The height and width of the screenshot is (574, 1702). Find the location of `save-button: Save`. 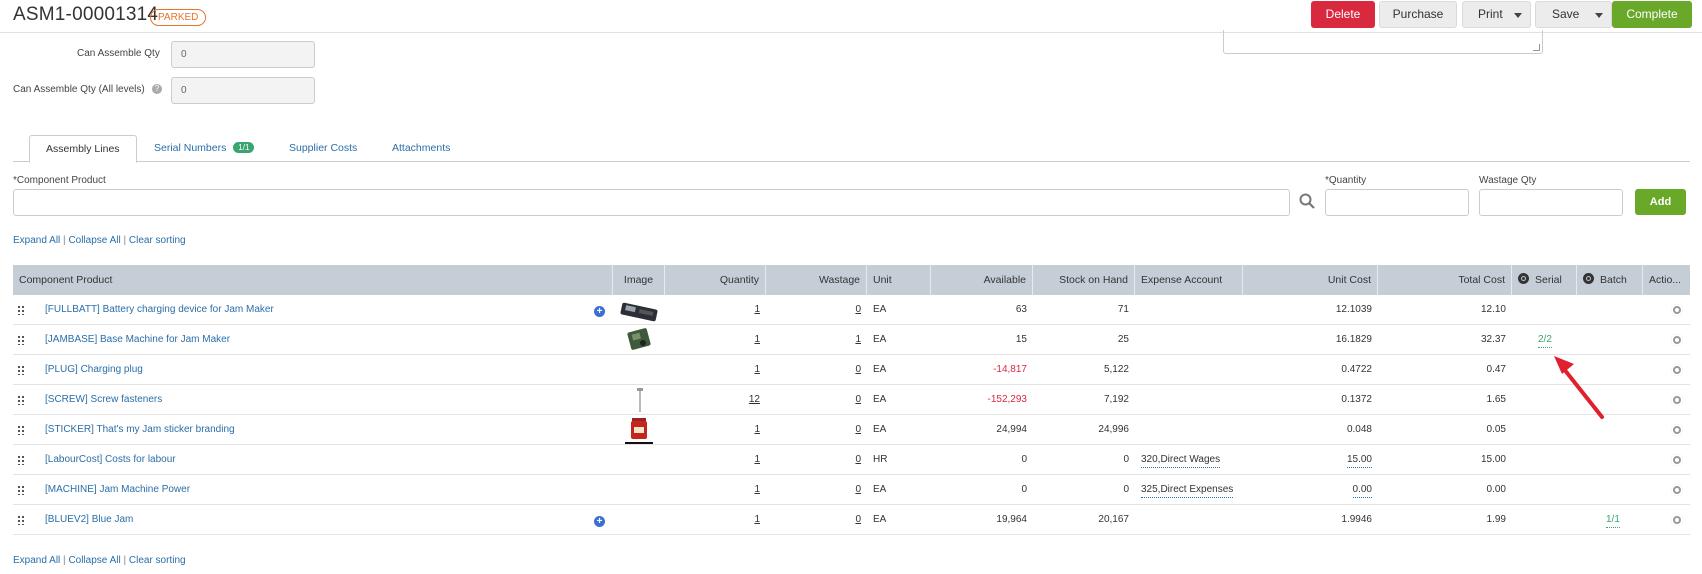

save-button: Save is located at coordinates (1573, 14).